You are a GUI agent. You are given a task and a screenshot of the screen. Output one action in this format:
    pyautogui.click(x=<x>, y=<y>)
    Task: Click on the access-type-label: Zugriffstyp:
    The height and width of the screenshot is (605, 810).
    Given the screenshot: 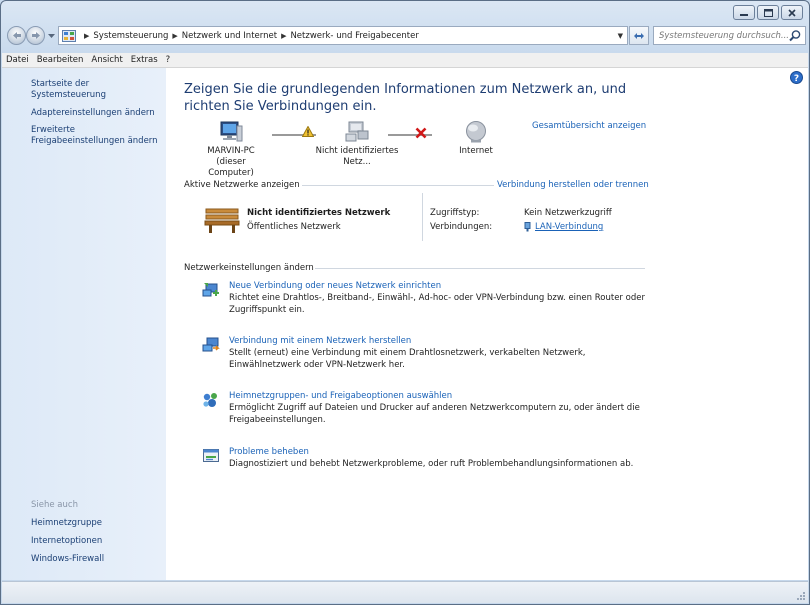 What is the action you would take?
    pyautogui.click(x=455, y=213)
    